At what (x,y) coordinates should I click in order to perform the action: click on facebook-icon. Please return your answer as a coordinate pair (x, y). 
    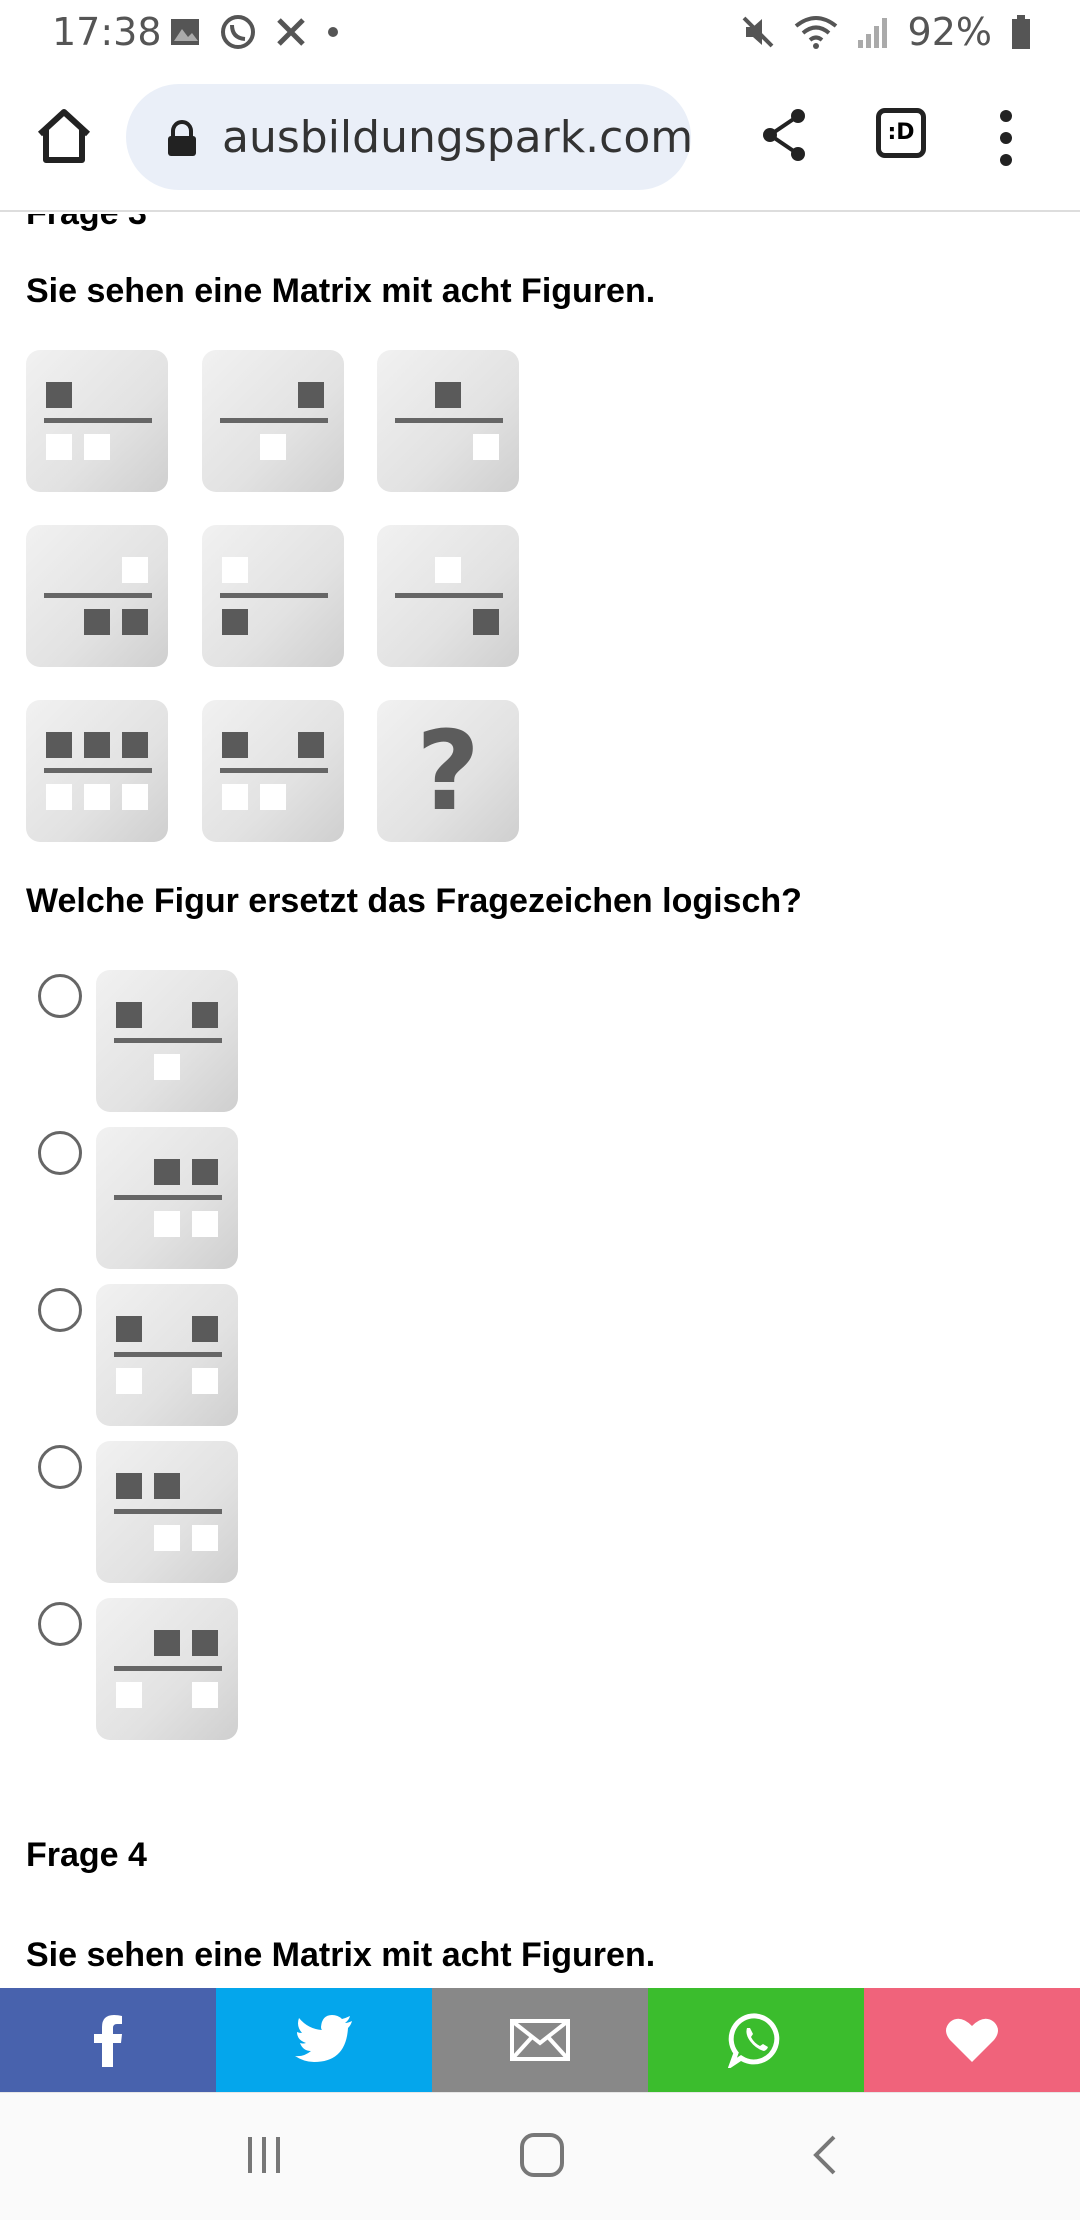
    Looking at the image, I should click on (108, 2041).